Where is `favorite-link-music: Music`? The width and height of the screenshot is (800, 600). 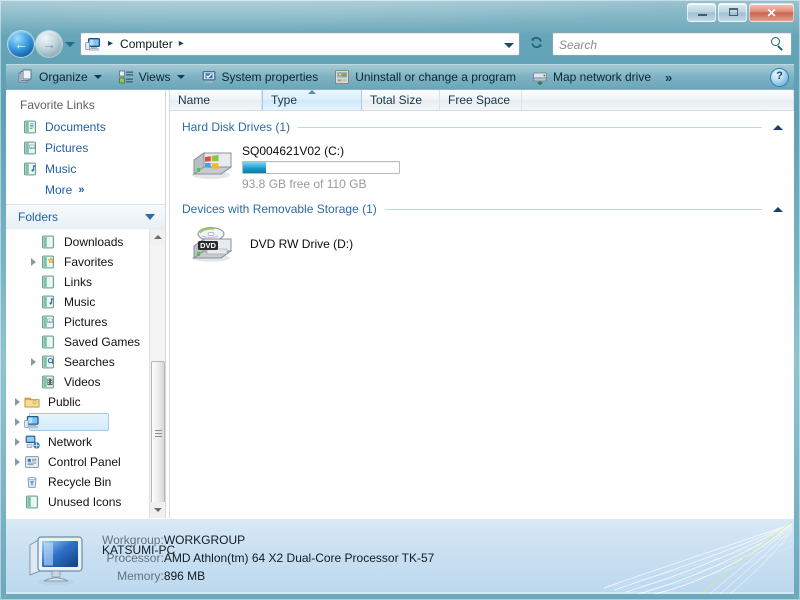 favorite-link-music: Music is located at coordinates (85, 168).